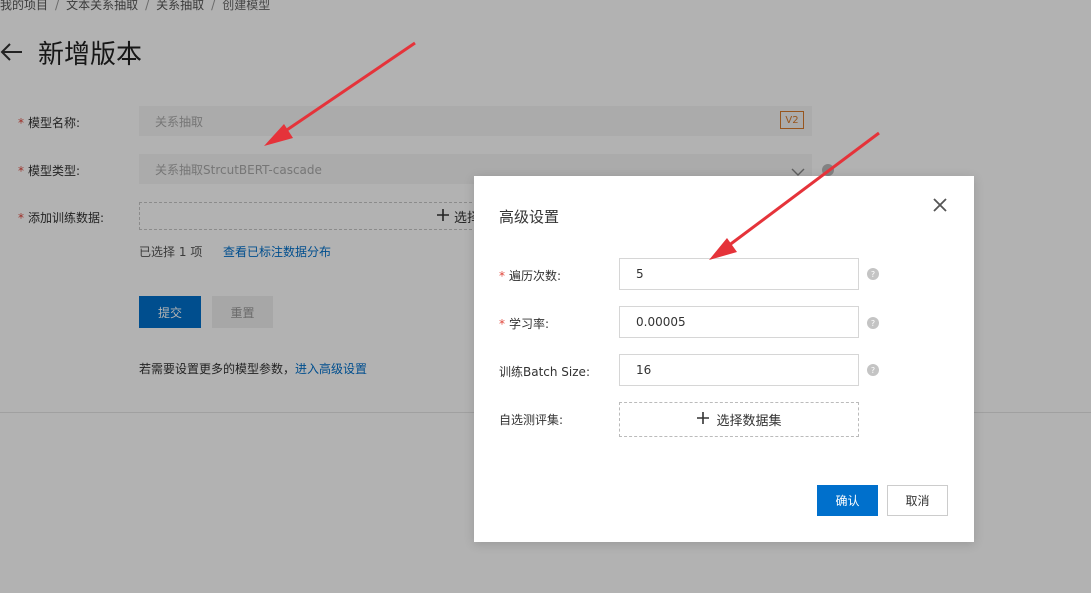 This screenshot has width=1091, height=593. Describe the element at coordinates (749, 421) in the screenshot. I see `select-dataset-label: 选择数据集` at that location.